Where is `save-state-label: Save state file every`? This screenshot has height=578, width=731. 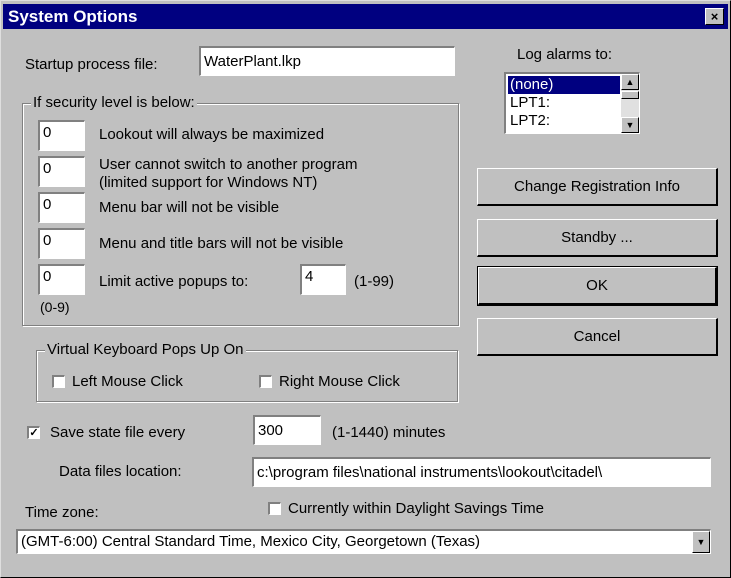
save-state-label: Save state file every is located at coordinates (118, 432).